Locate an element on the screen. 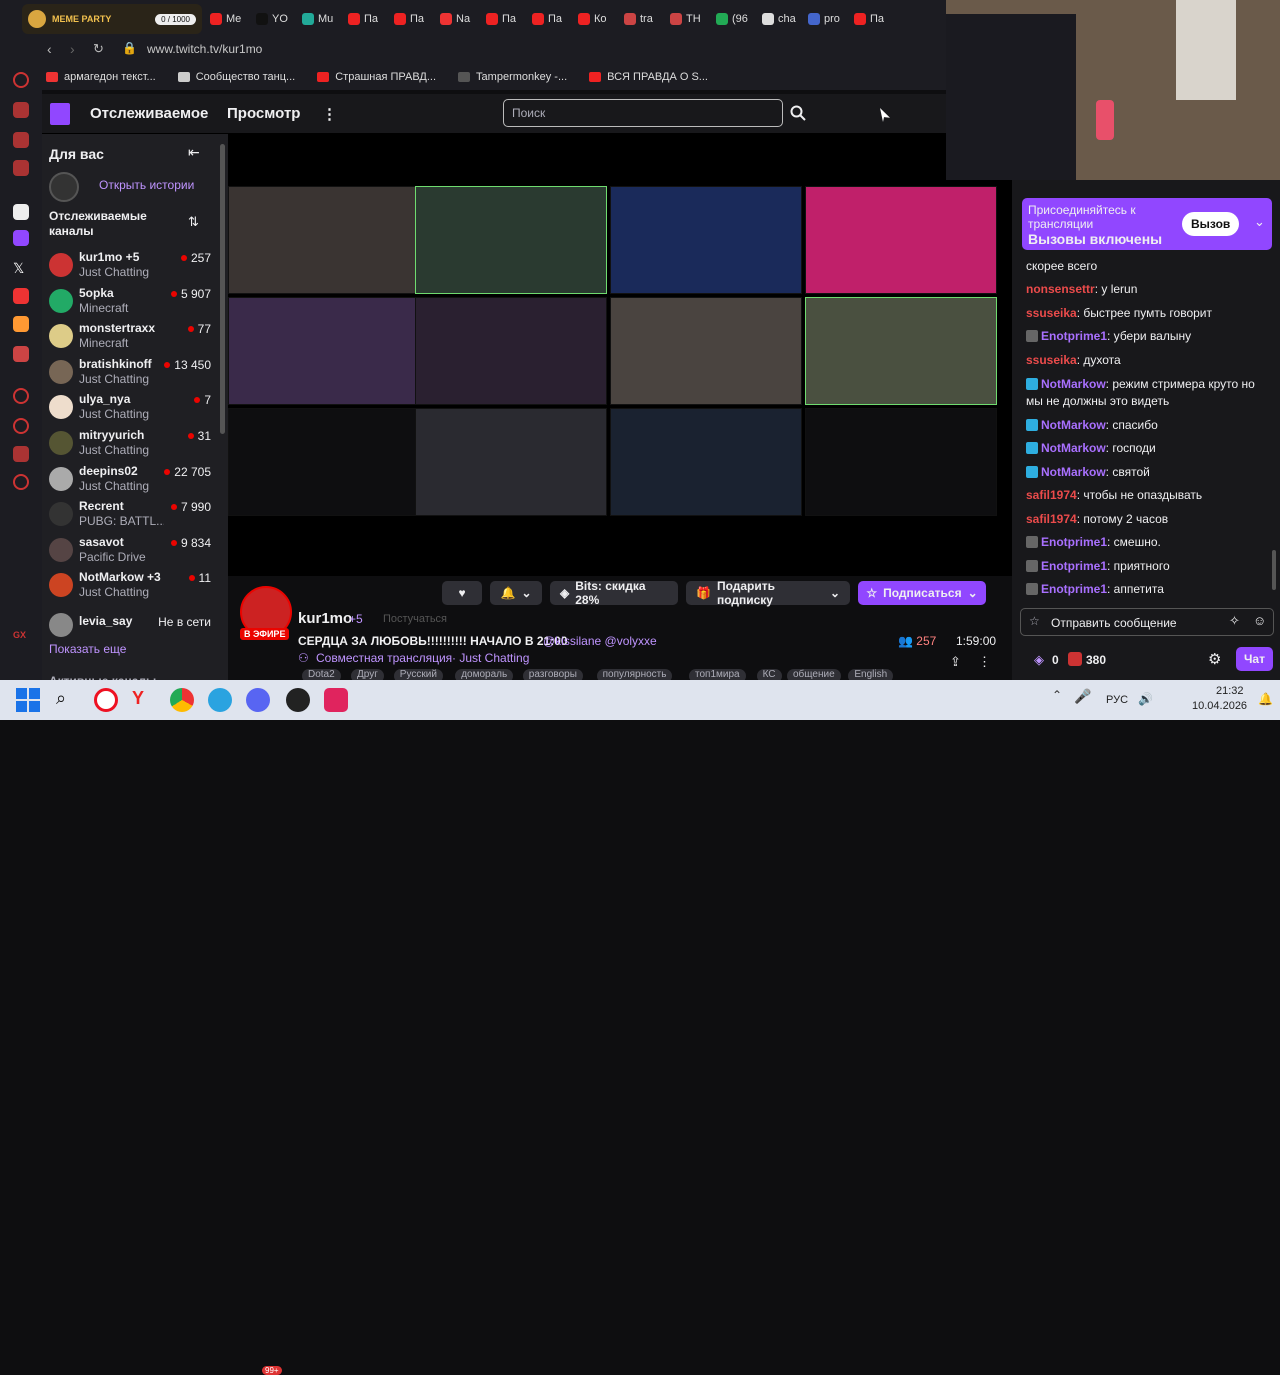  subscribe-button: ☆ Подписаться ⌄ is located at coordinates (922, 593).